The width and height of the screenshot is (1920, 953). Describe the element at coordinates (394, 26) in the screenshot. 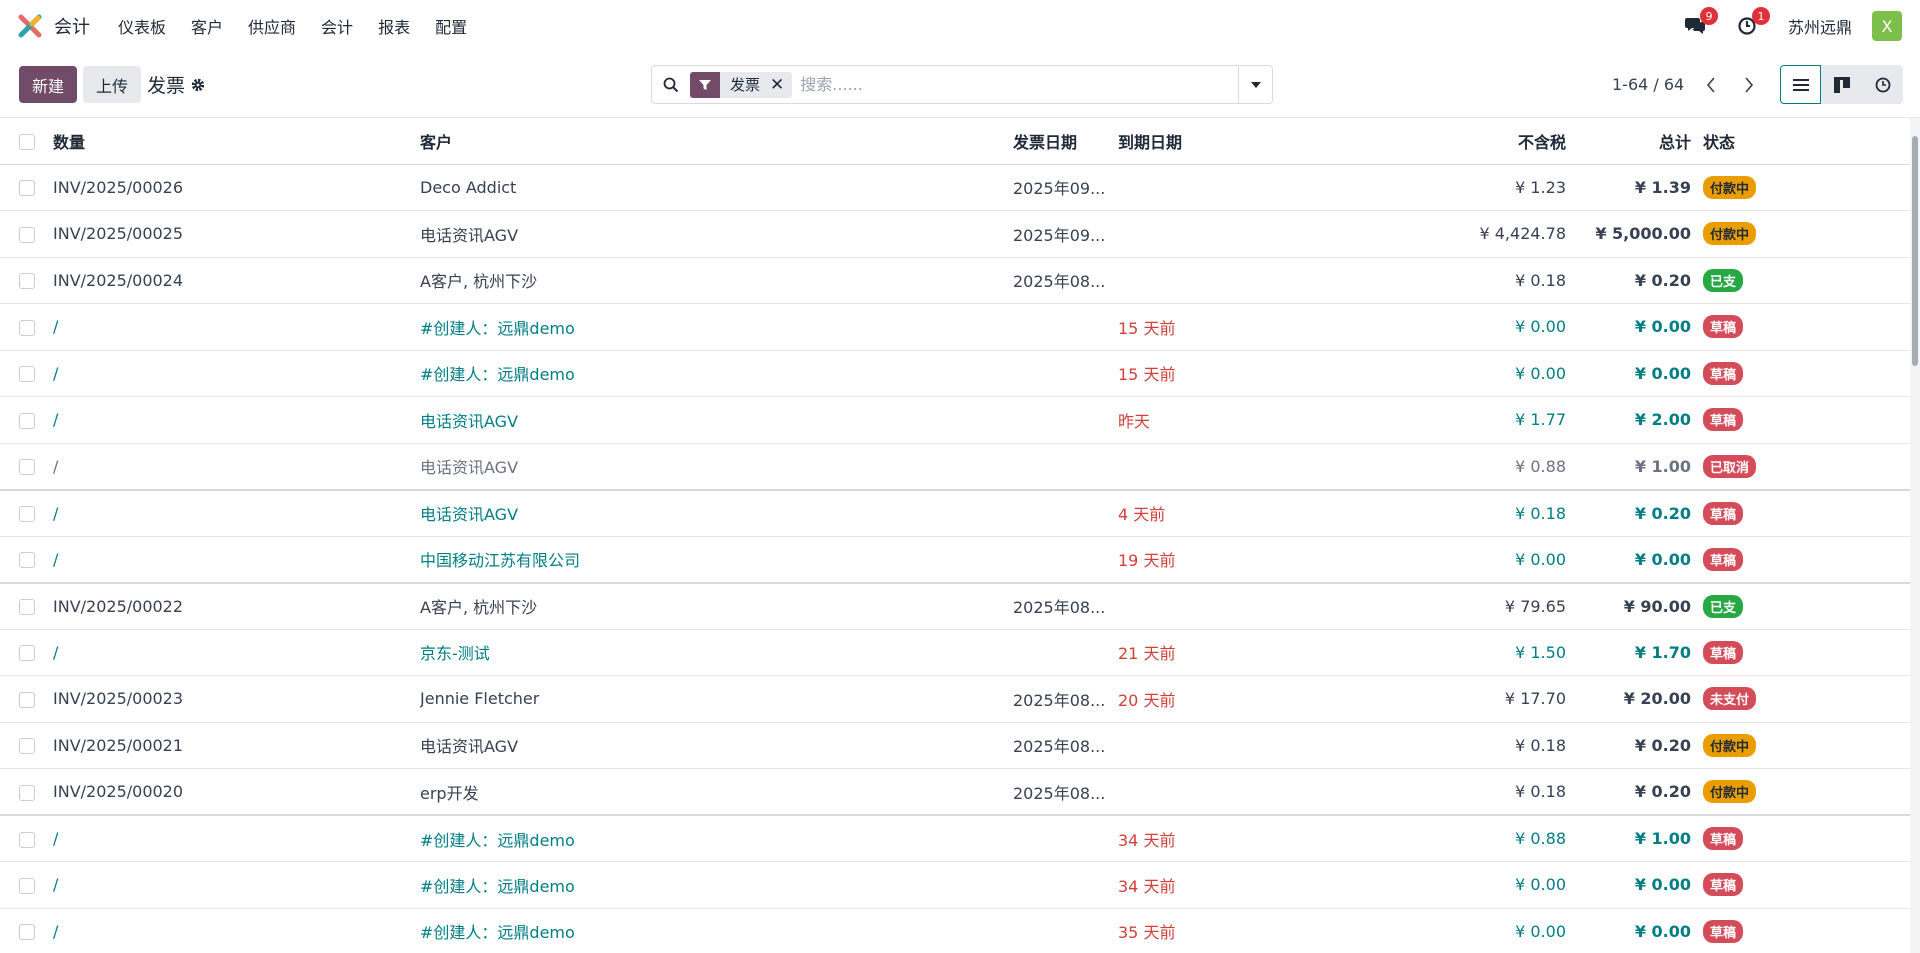

I see `menu-reporting: 报表` at that location.